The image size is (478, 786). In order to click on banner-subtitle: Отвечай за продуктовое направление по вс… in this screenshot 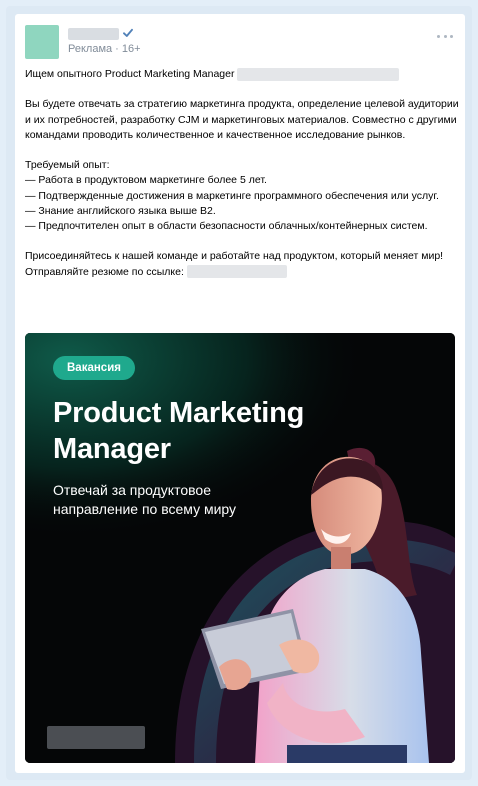, I will do `click(145, 499)`.